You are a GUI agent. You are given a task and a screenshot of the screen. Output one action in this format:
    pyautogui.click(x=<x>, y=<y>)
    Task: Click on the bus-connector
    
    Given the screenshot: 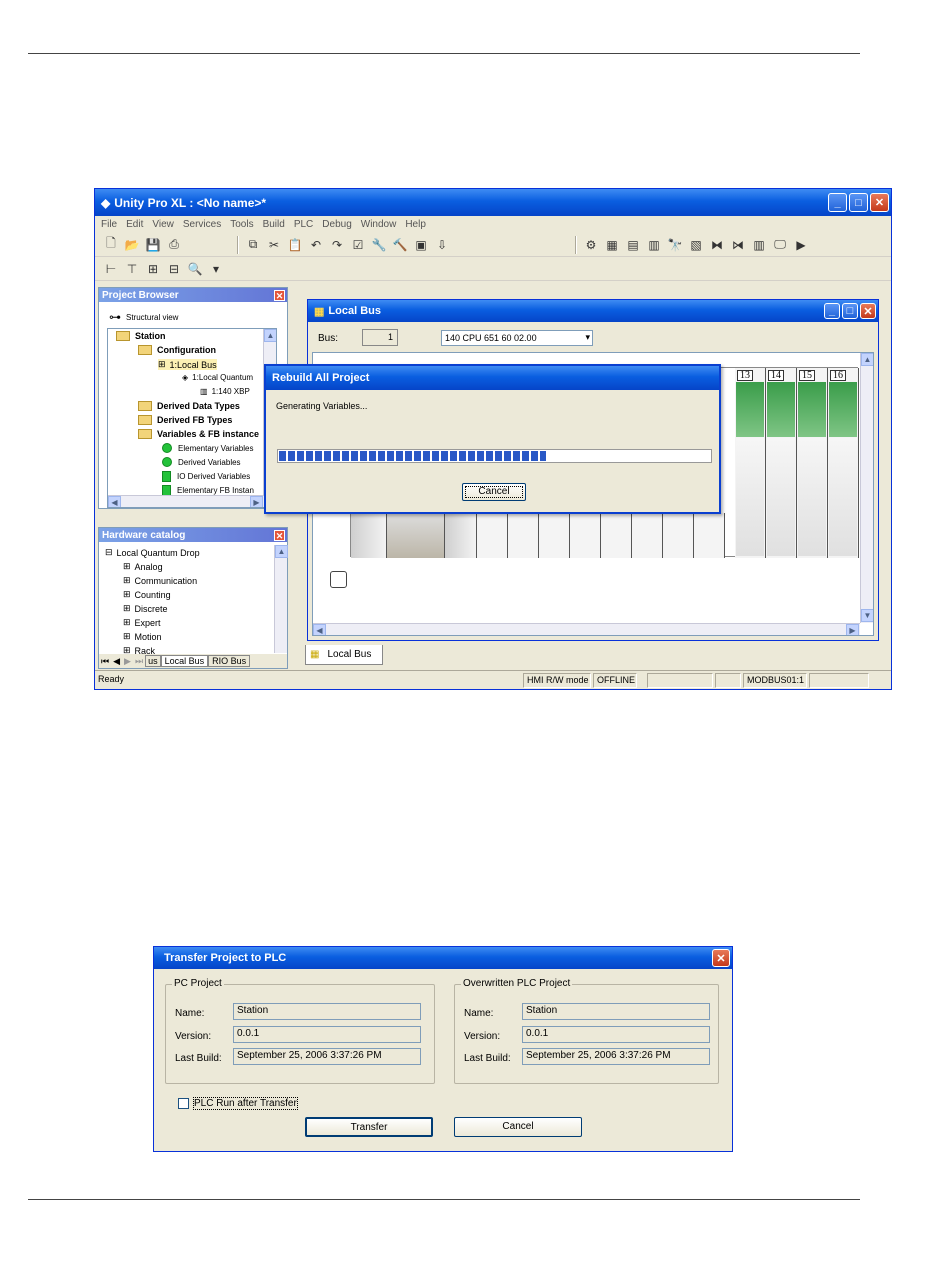 What is the action you would take?
    pyautogui.click(x=338, y=579)
    